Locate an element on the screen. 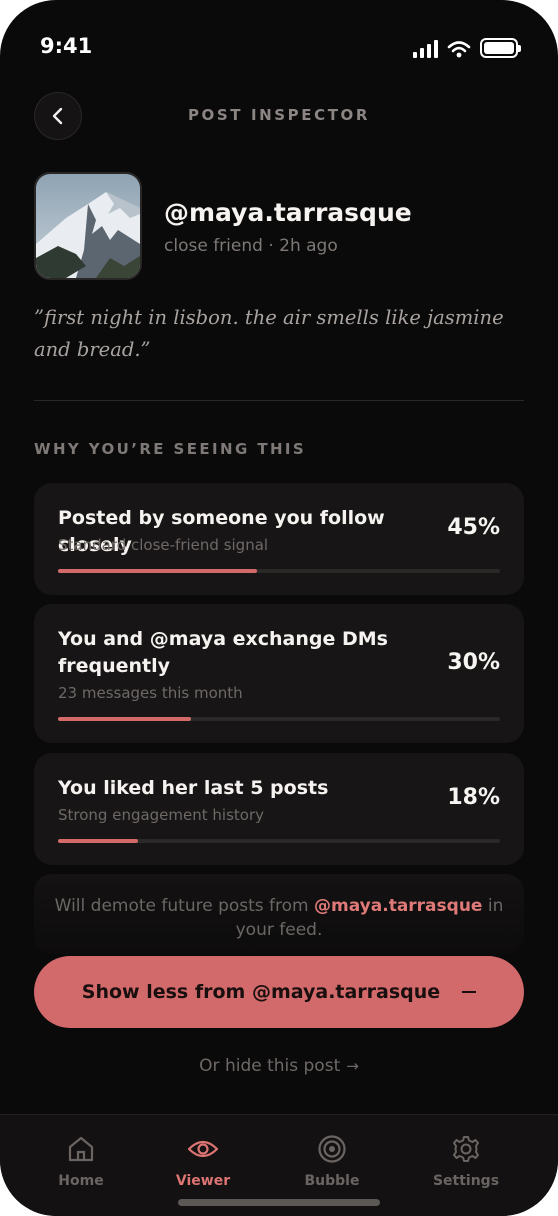 The height and width of the screenshot is (1216, 558). reason-percent: 30% is located at coordinates (473, 662).